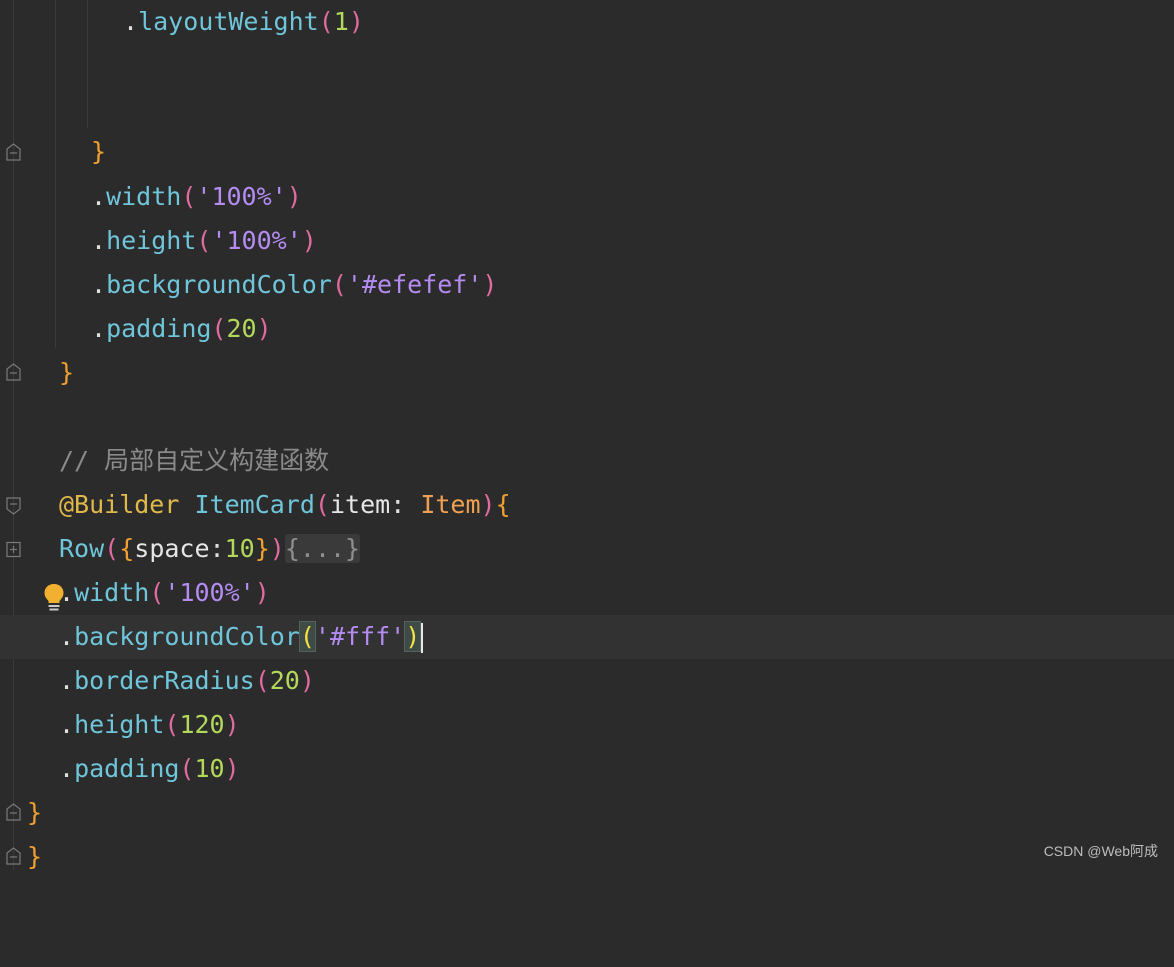 The width and height of the screenshot is (1174, 967). I want to click on code-line: .padding(20), so click(587, 329).